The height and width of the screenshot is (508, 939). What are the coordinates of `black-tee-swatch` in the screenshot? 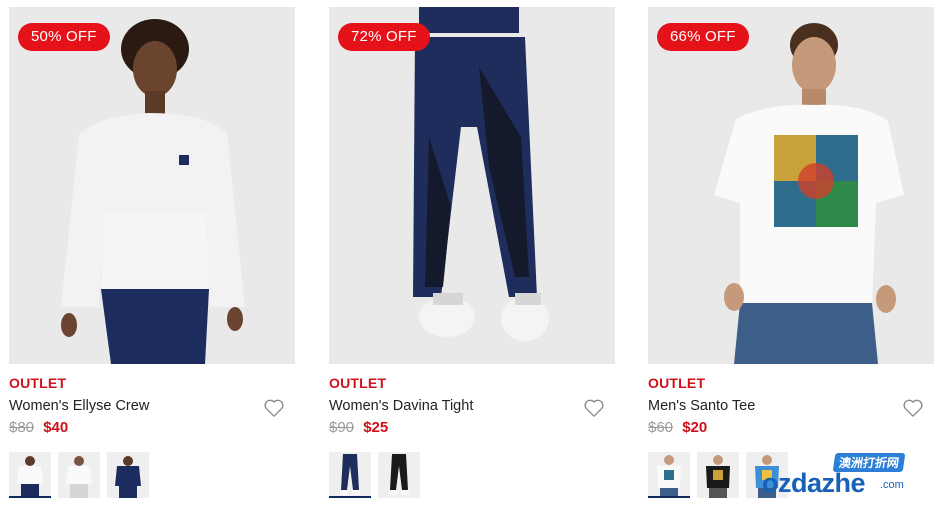 It's located at (718, 475).